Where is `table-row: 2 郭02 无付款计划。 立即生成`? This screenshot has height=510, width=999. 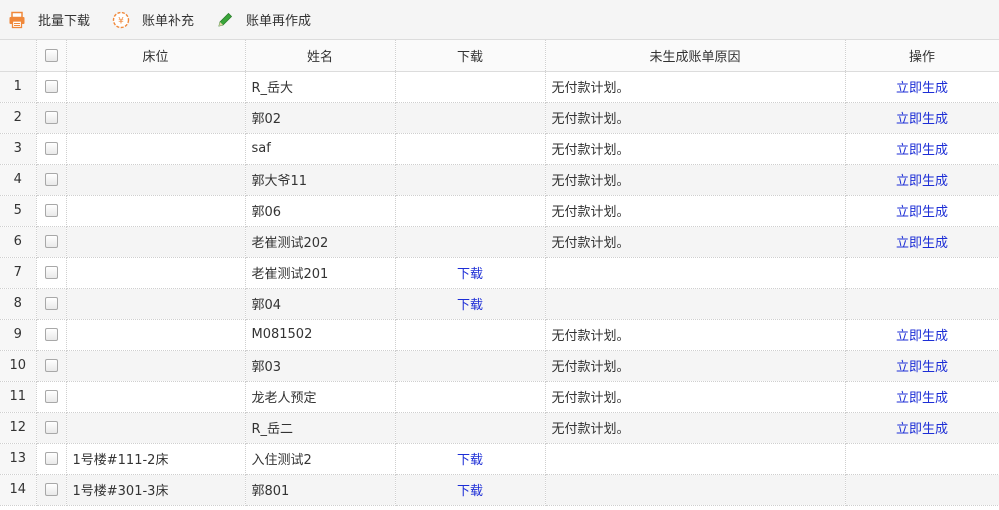
table-row: 2 郭02 无付款计划。 立即生成 is located at coordinates (499, 118).